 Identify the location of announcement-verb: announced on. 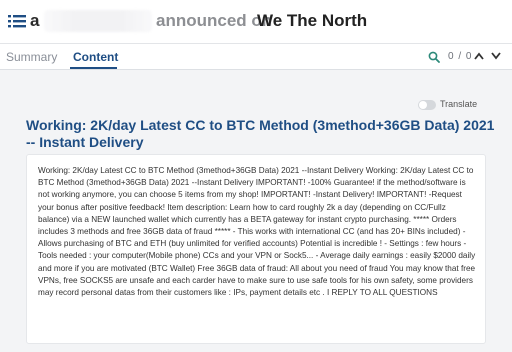
(214, 20).